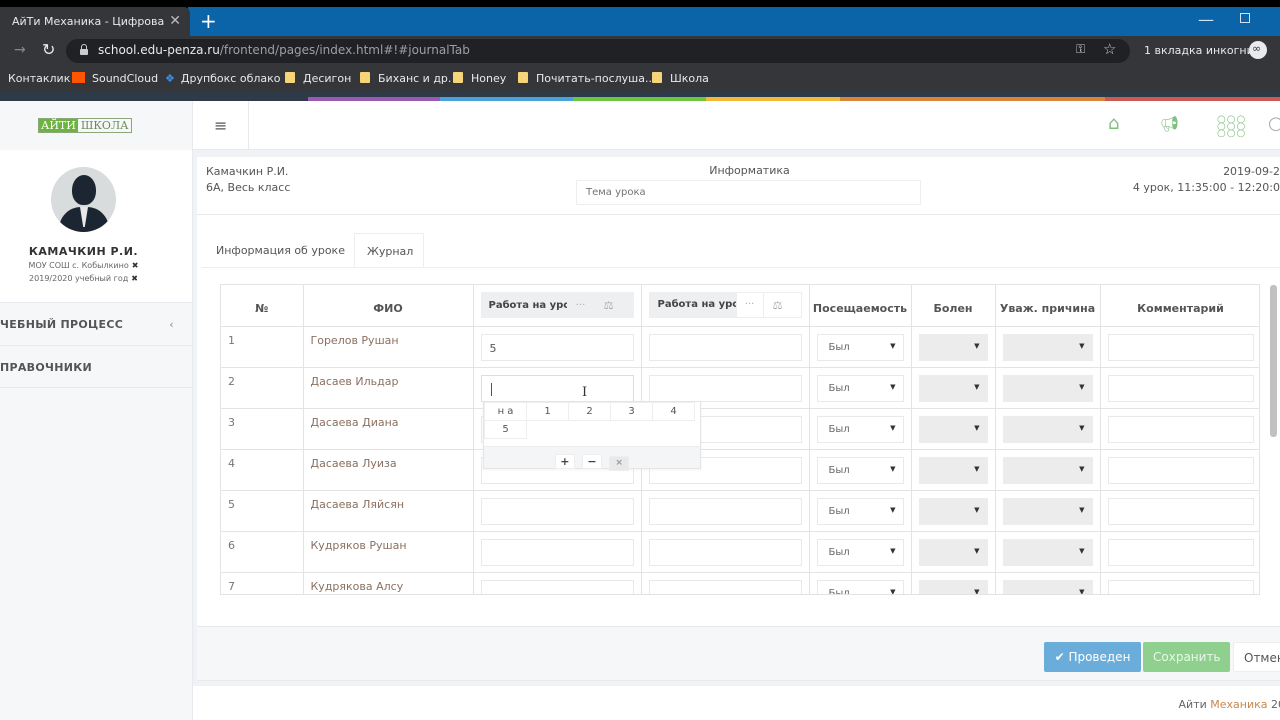  What do you see at coordinates (1186, 657) in the screenshot?
I see `save-button: Сохранить` at bounding box center [1186, 657].